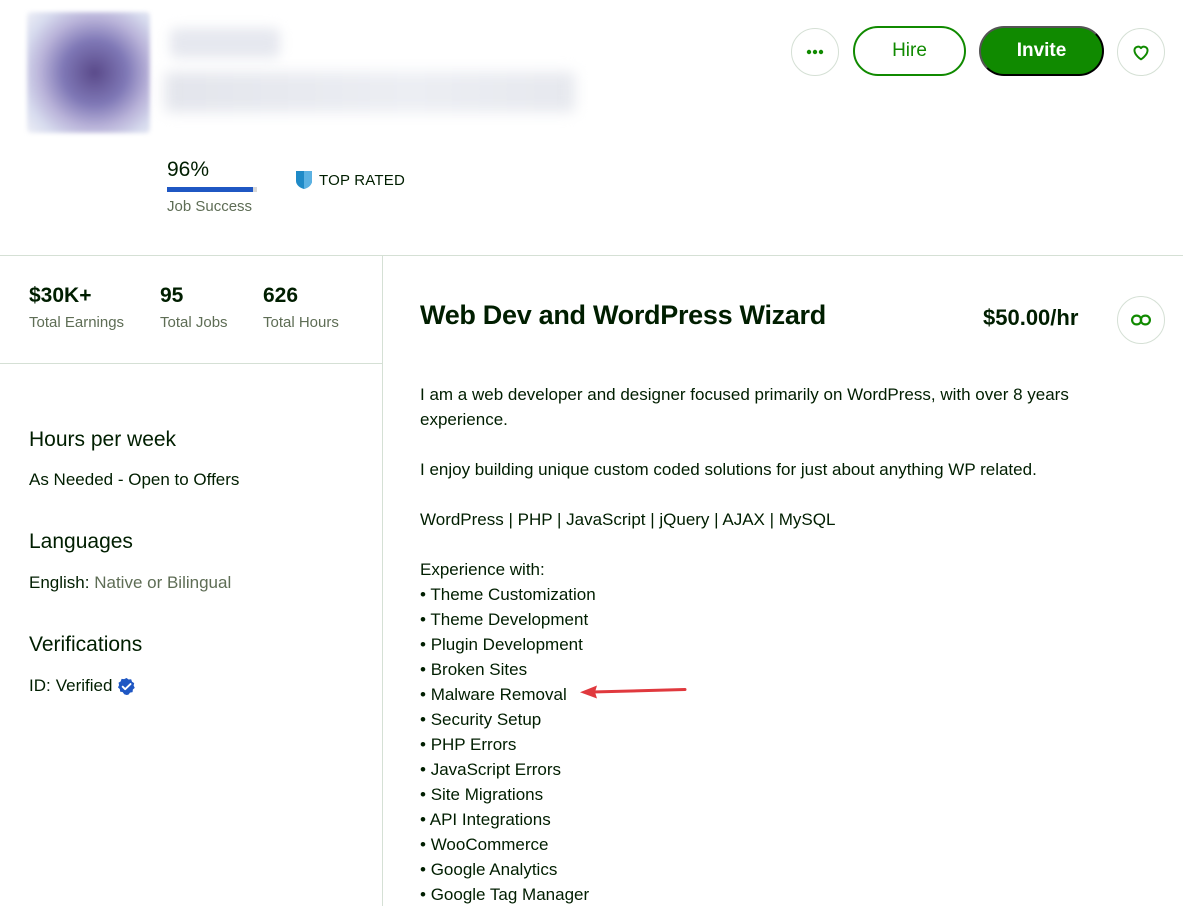 This screenshot has width=1183, height=907. I want to click on job-success-value: 96%, so click(188, 169).